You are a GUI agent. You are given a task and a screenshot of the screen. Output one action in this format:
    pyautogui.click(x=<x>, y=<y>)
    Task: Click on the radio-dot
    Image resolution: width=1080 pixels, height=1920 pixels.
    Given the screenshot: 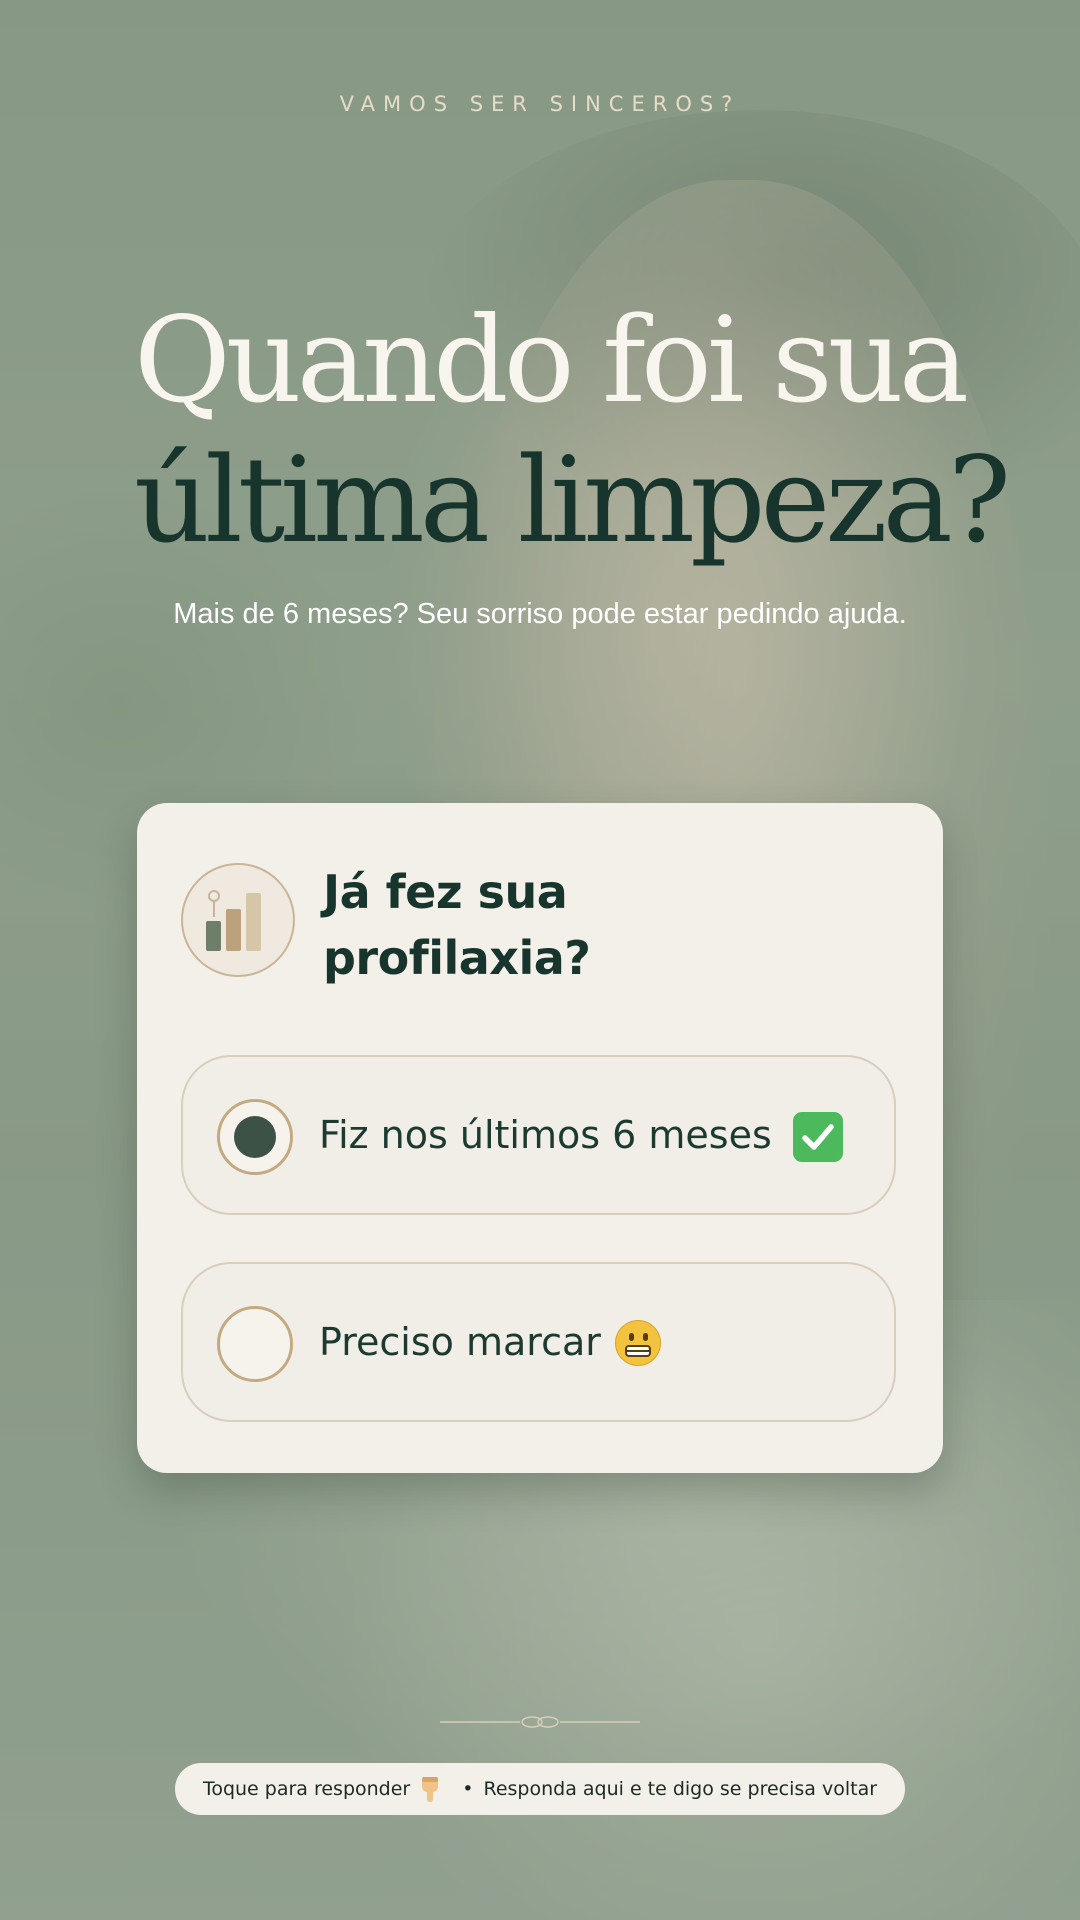 What is the action you would take?
    pyautogui.click(x=255, y=1137)
    